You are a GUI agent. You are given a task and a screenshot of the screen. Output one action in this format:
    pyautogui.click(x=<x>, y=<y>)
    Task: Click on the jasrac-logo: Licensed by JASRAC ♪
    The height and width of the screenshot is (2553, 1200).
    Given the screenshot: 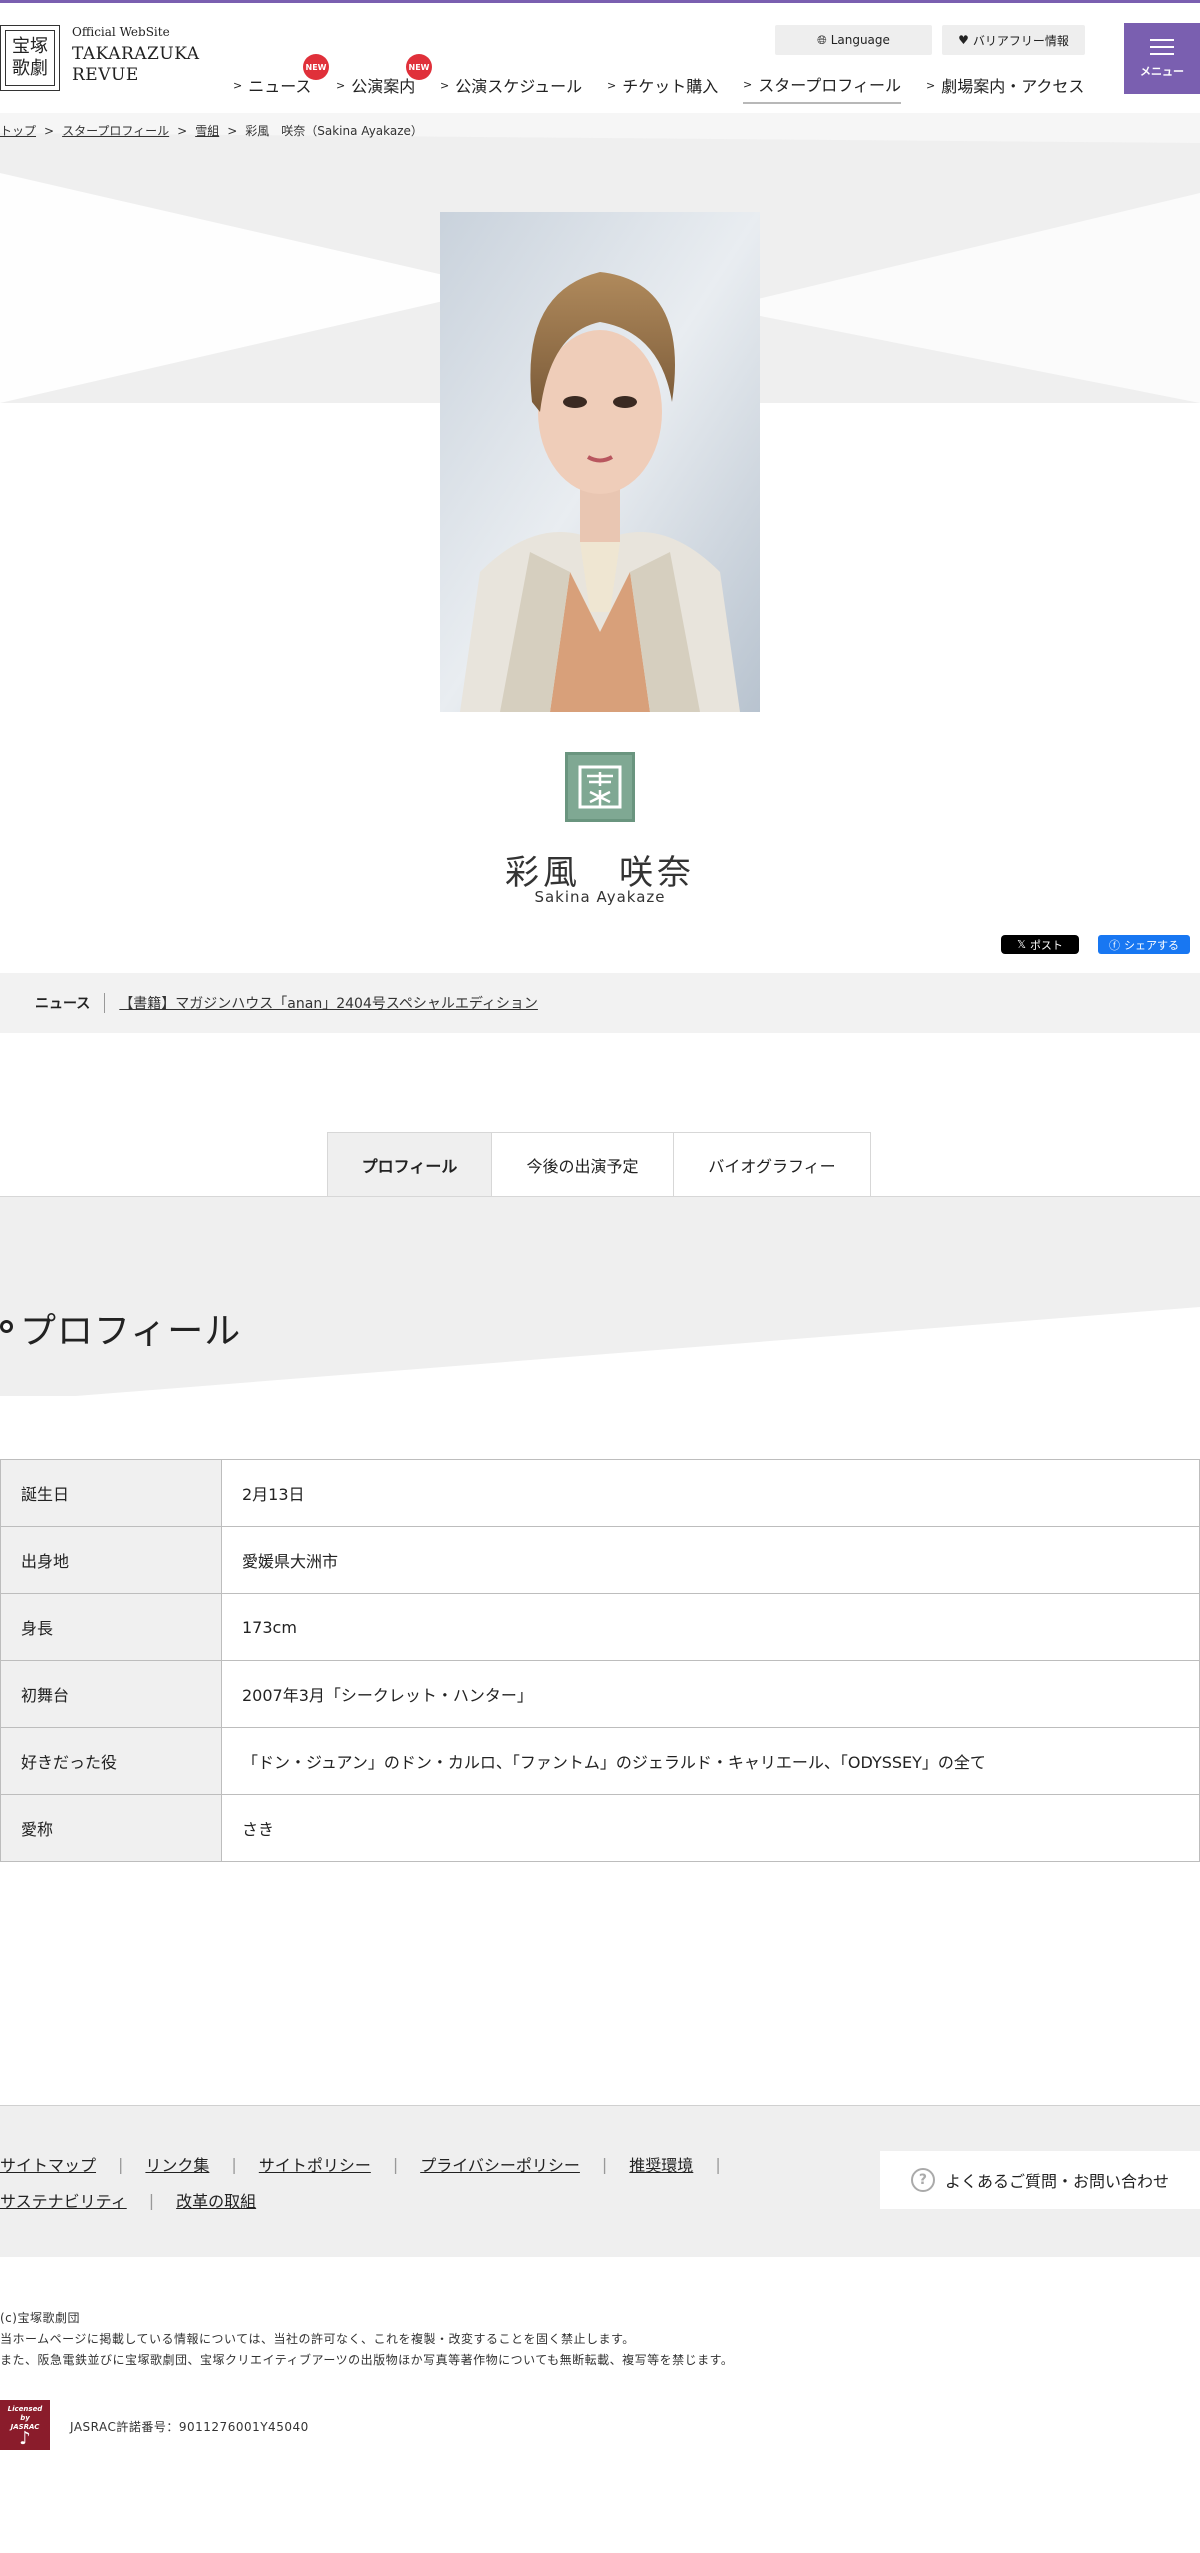 What is the action you would take?
    pyautogui.click(x=25, y=2425)
    